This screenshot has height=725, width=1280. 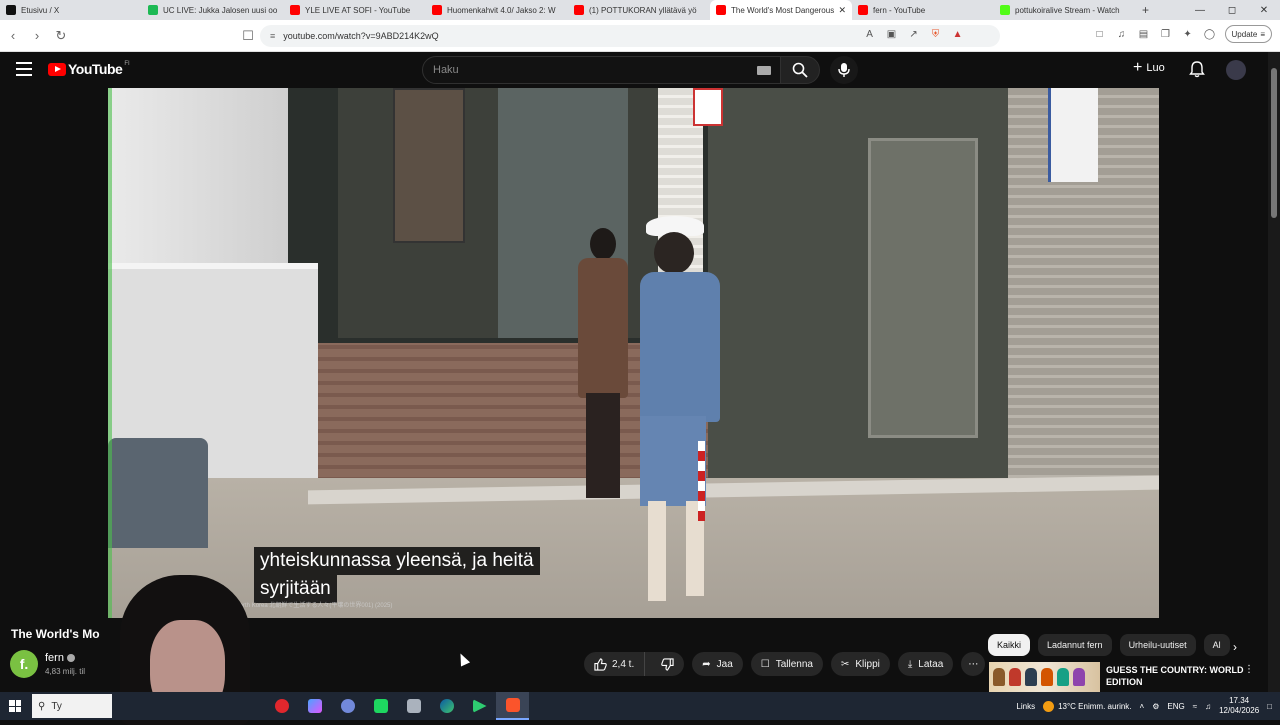 What do you see at coordinates (1232, 10) in the screenshot?
I see `maximize-icon: ◻` at bounding box center [1232, 10].